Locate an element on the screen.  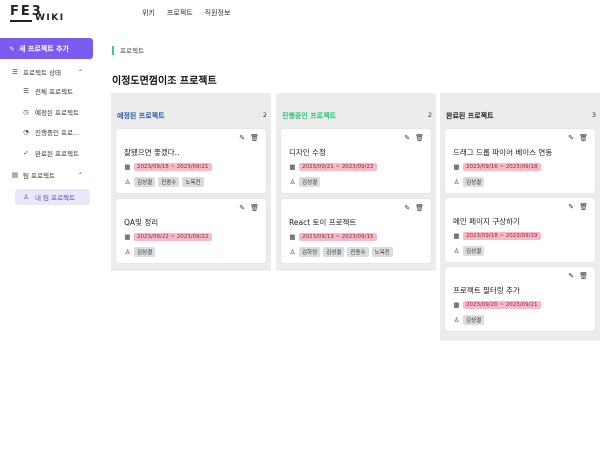
sidebar-item-label: 전체 프로젝트 is located at coordinates (54, 92).